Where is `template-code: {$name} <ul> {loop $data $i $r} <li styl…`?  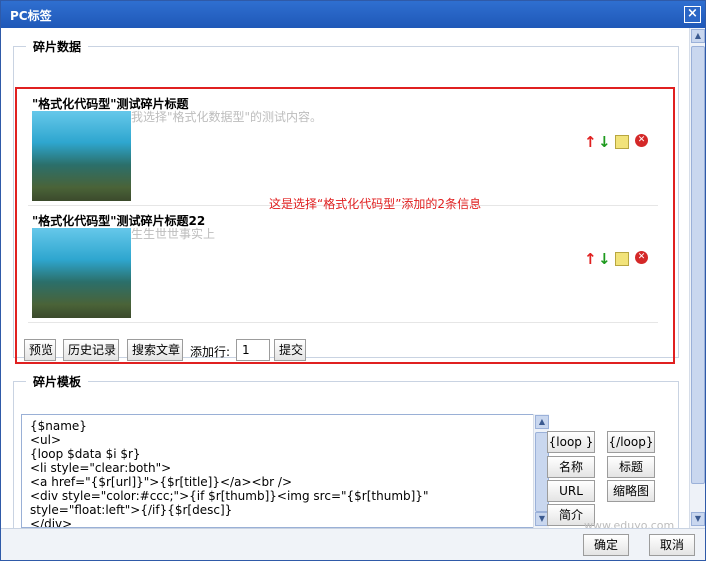 template-code: {$name} <ul> {loop $data $i $r} <li styl… is located at coordinates (280, 471).